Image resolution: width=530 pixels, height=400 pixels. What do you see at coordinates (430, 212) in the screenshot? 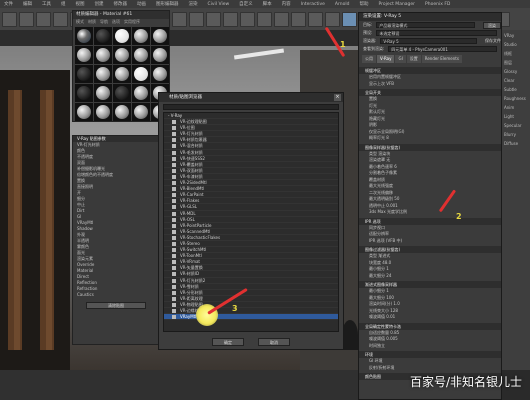
I see `rollout-parameter: 3ds Max 光度学比例` at bounding box center [430, 212].